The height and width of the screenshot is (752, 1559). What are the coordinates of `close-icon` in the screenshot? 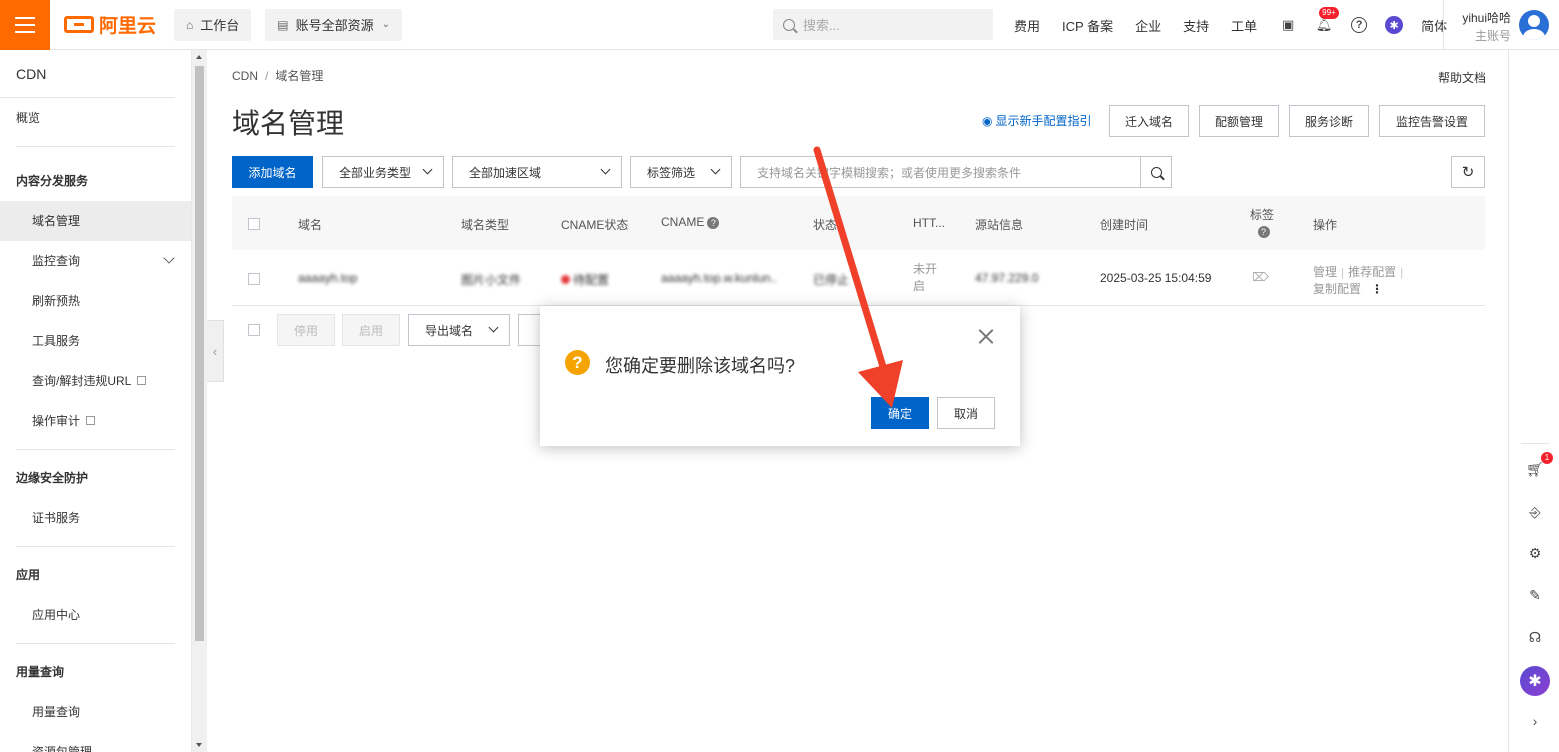 It's located at (986, 336).